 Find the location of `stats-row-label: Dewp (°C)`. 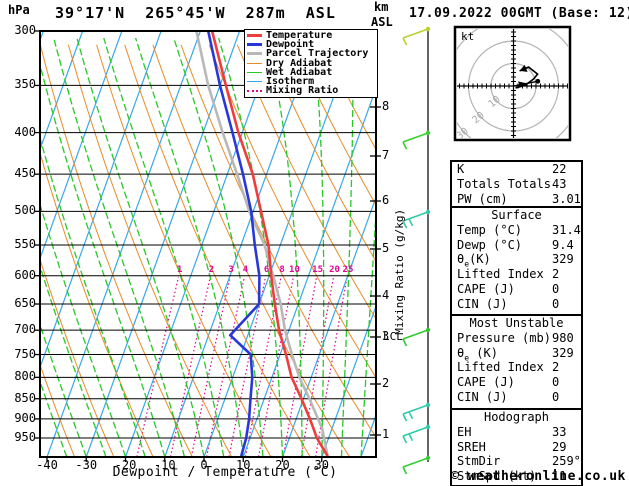

stats-row-label: Dewp (°C) is located at coordinates (490, 244).